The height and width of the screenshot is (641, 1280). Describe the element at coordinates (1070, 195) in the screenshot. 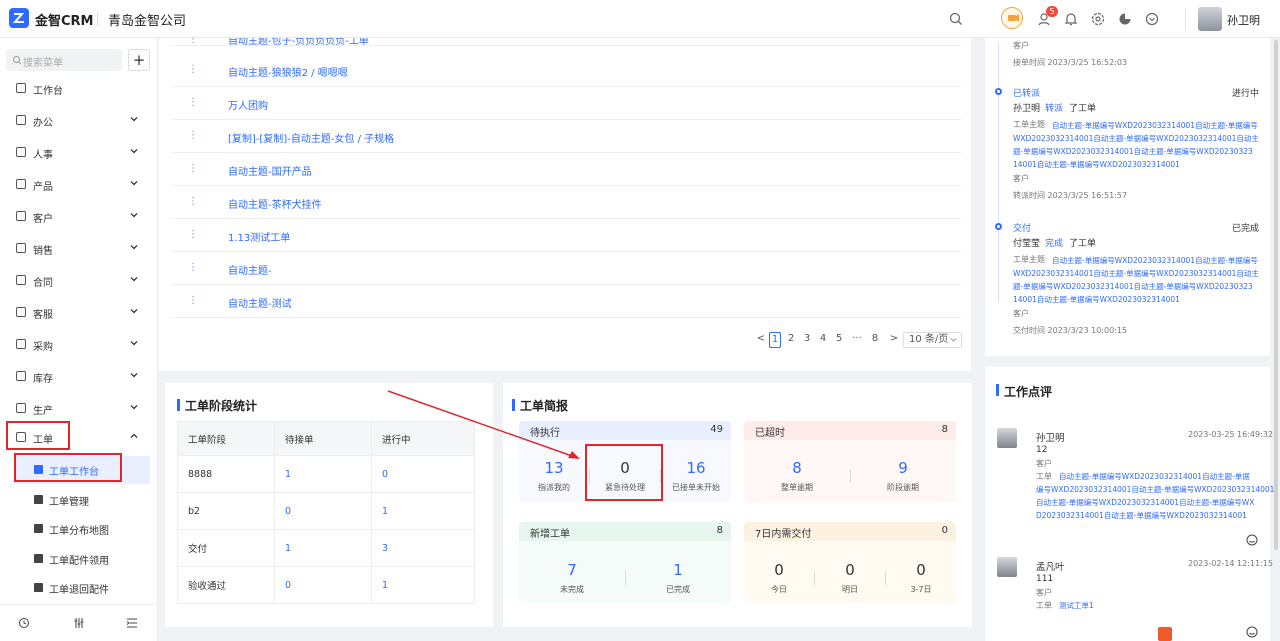

I see `timeline-time: 转派时间 2023/3/25 16:51:57` at that location.